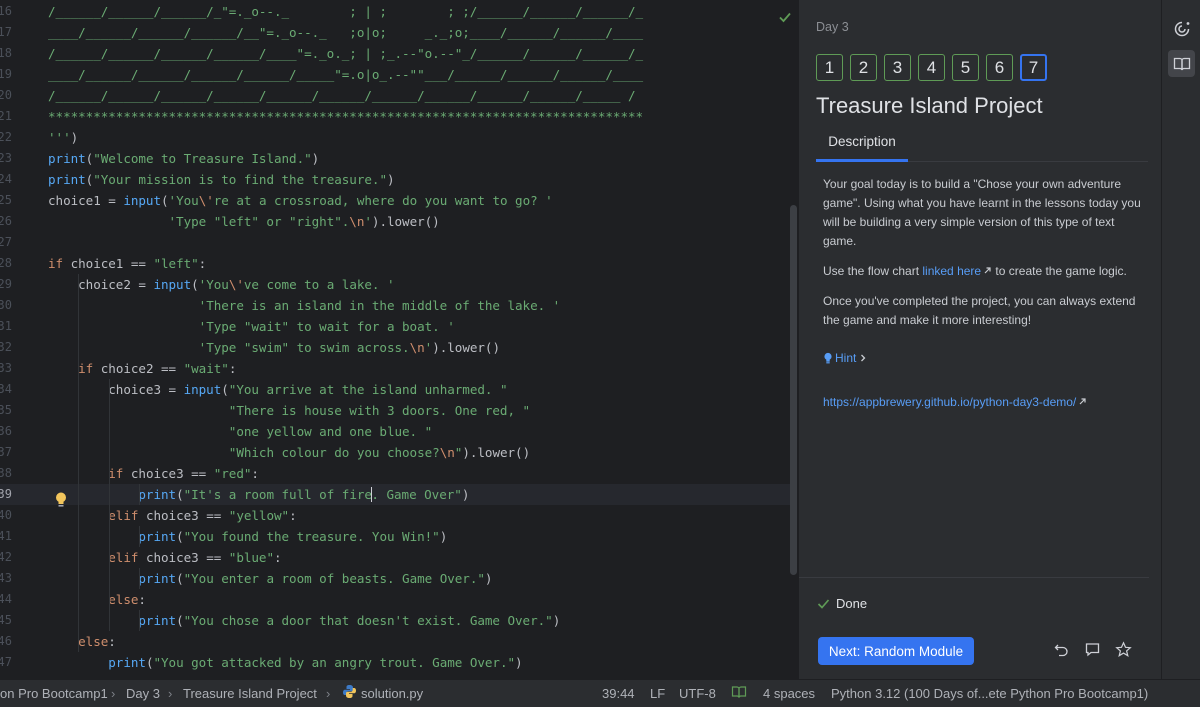  Describe the element at coordinates (793, 390) in the screenshot. I see `editor-scrollbar` at that location.